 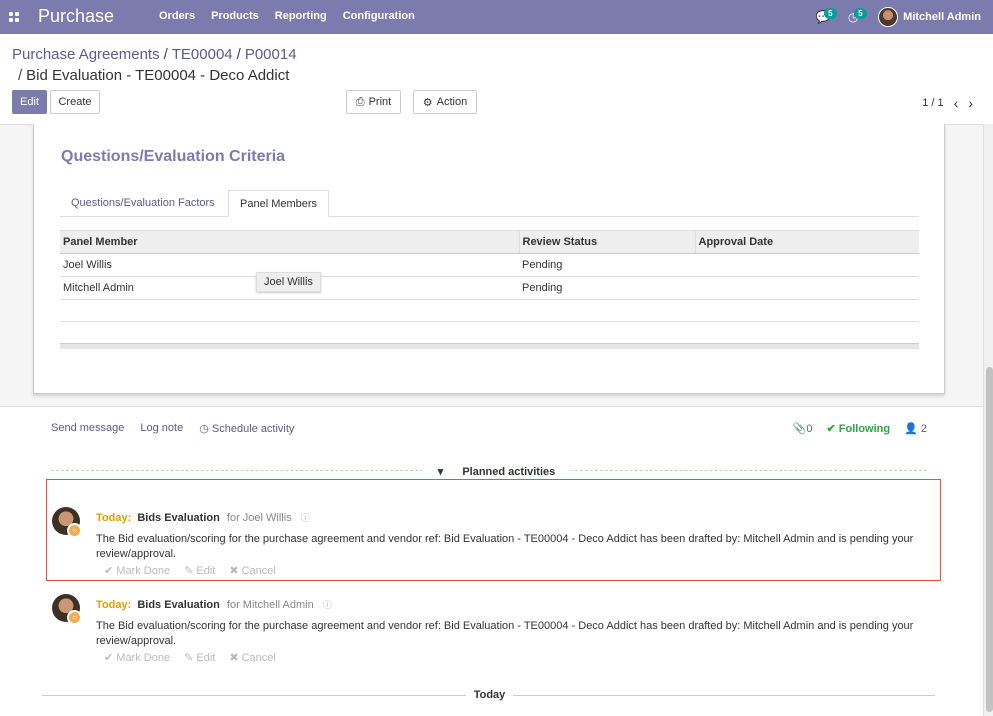 I want to click on followers-button: 👤 2, so click(x=915, y=428).